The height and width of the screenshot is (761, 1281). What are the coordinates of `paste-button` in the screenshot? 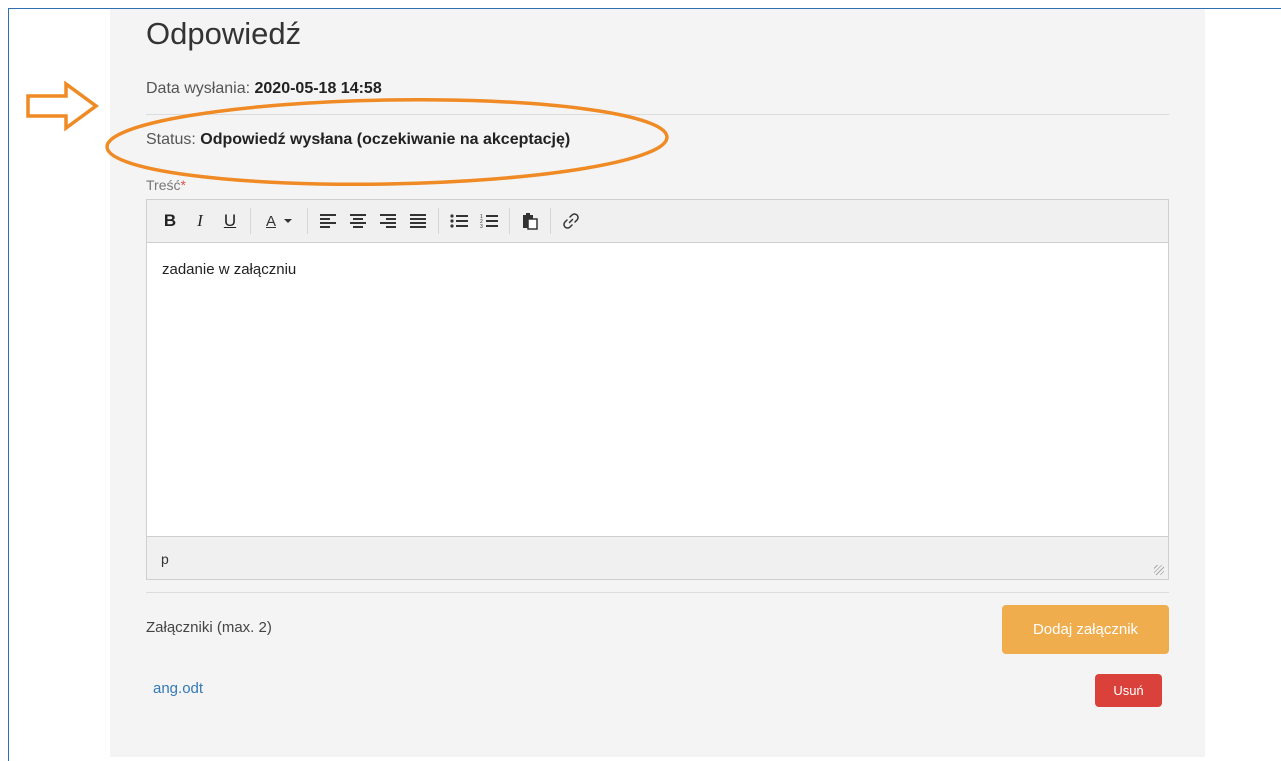 It's located at (530, 221).